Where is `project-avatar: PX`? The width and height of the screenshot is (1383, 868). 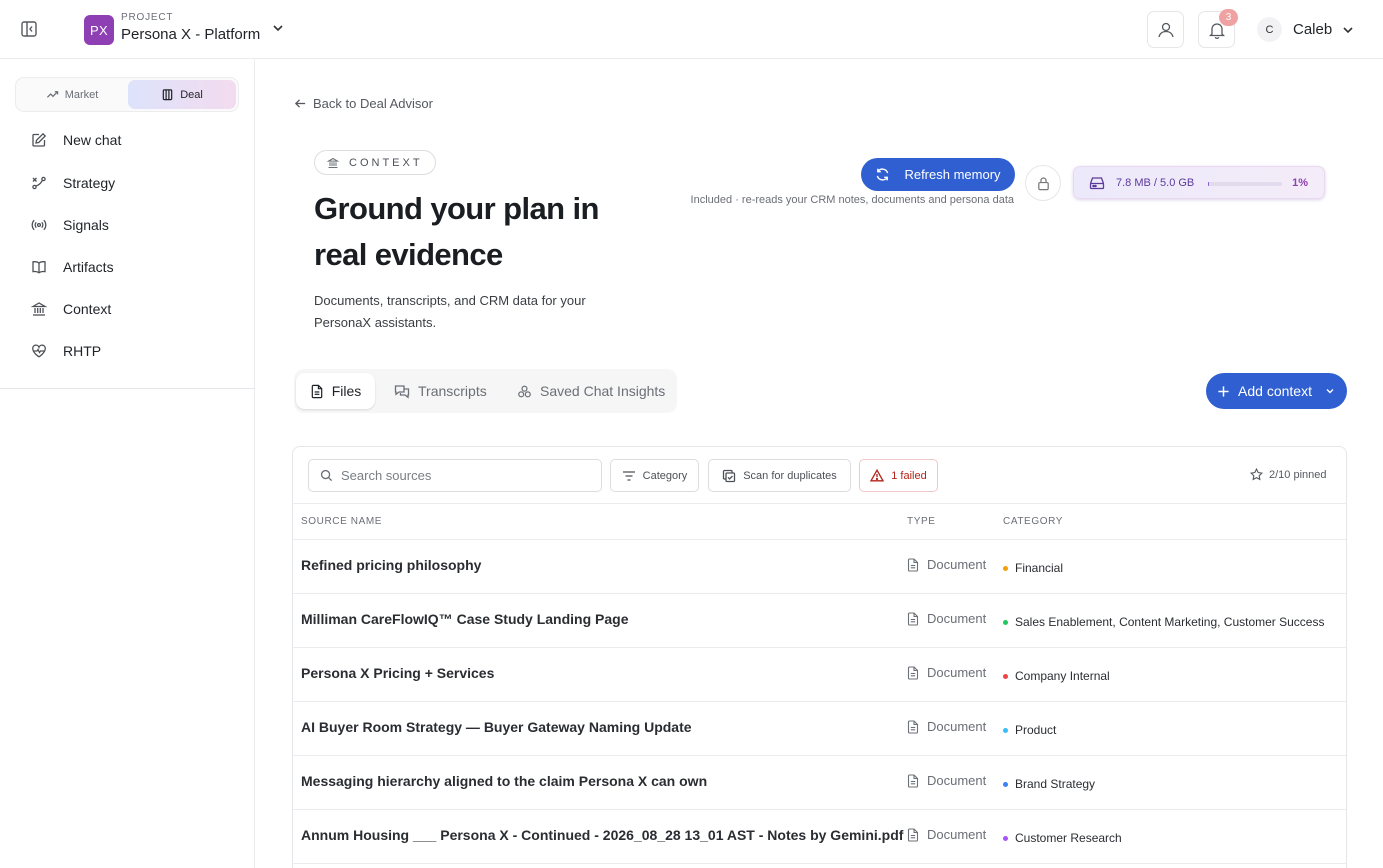 project-avatar: PX is located at coordinates (99, 30).